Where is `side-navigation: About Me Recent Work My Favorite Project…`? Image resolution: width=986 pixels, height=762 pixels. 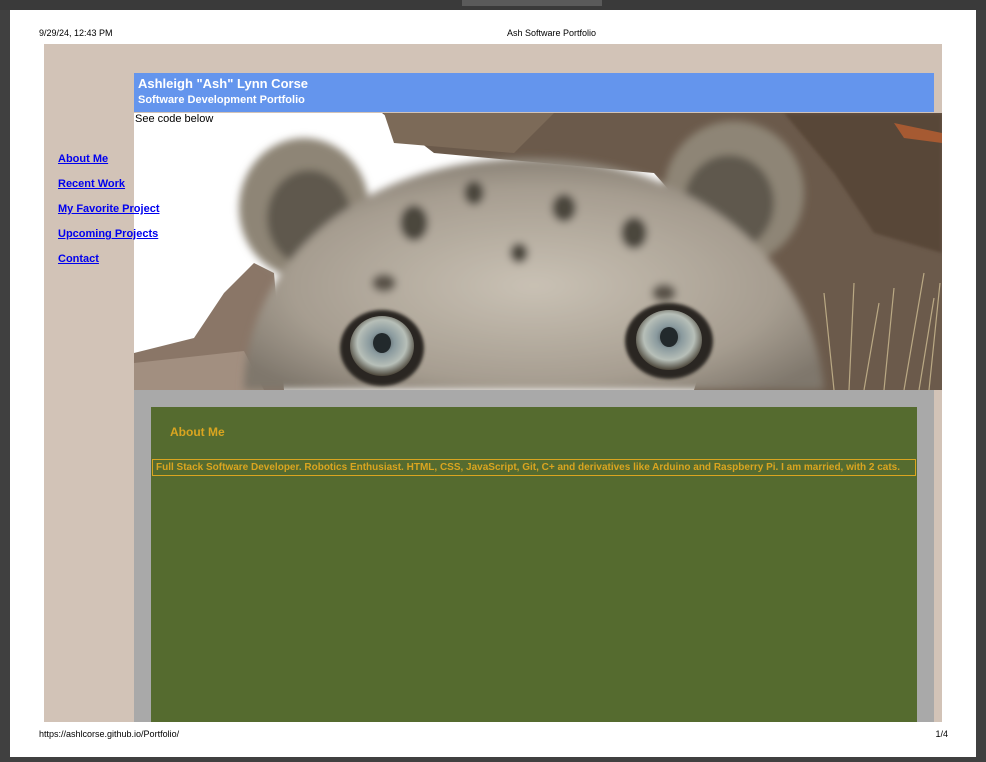 side-navigation: About Me Recent Work My Favorite Project… is located at coordinates (108, 214).